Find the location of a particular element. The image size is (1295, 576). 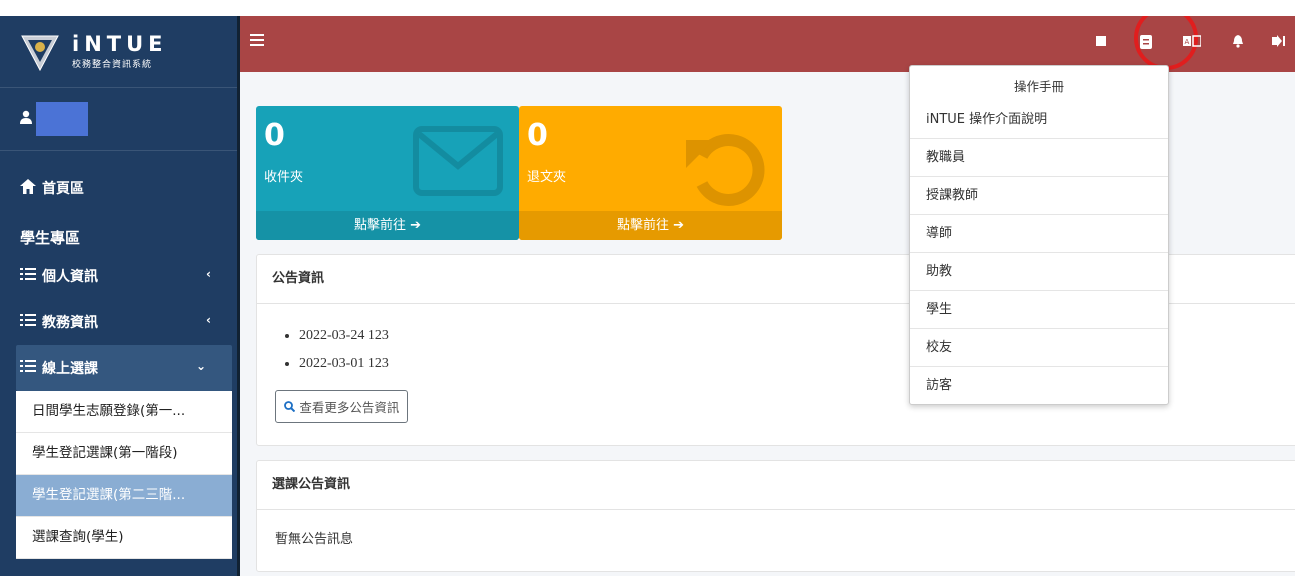

user-panel is located at coordinates (118, 119).